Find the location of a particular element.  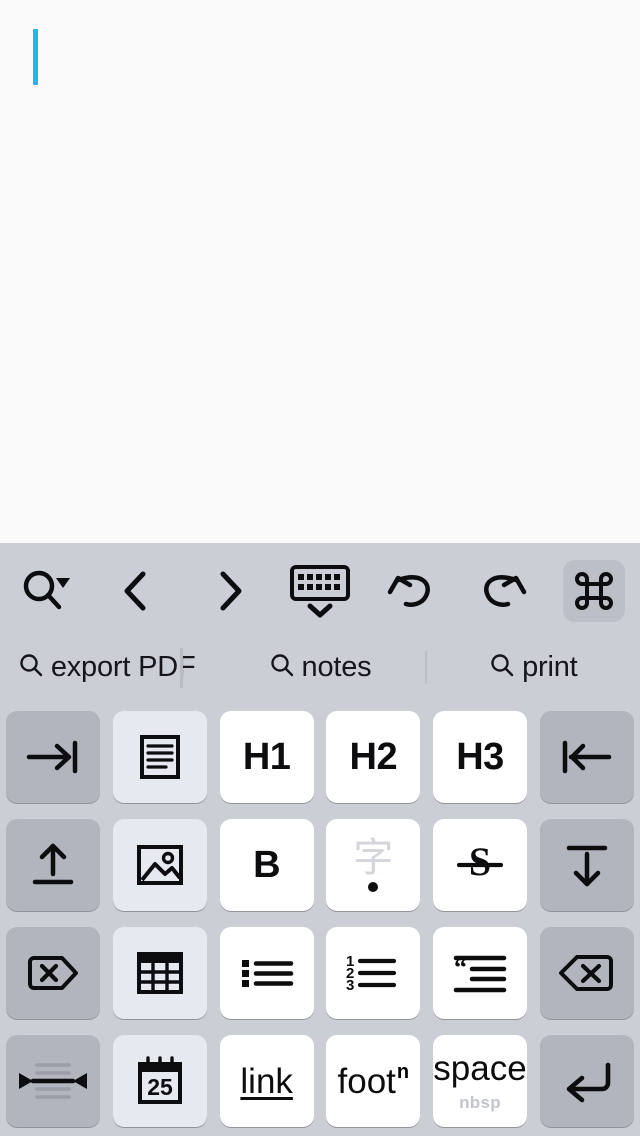

arrow-to-line-left-icon is located at coordinates (587, 757).